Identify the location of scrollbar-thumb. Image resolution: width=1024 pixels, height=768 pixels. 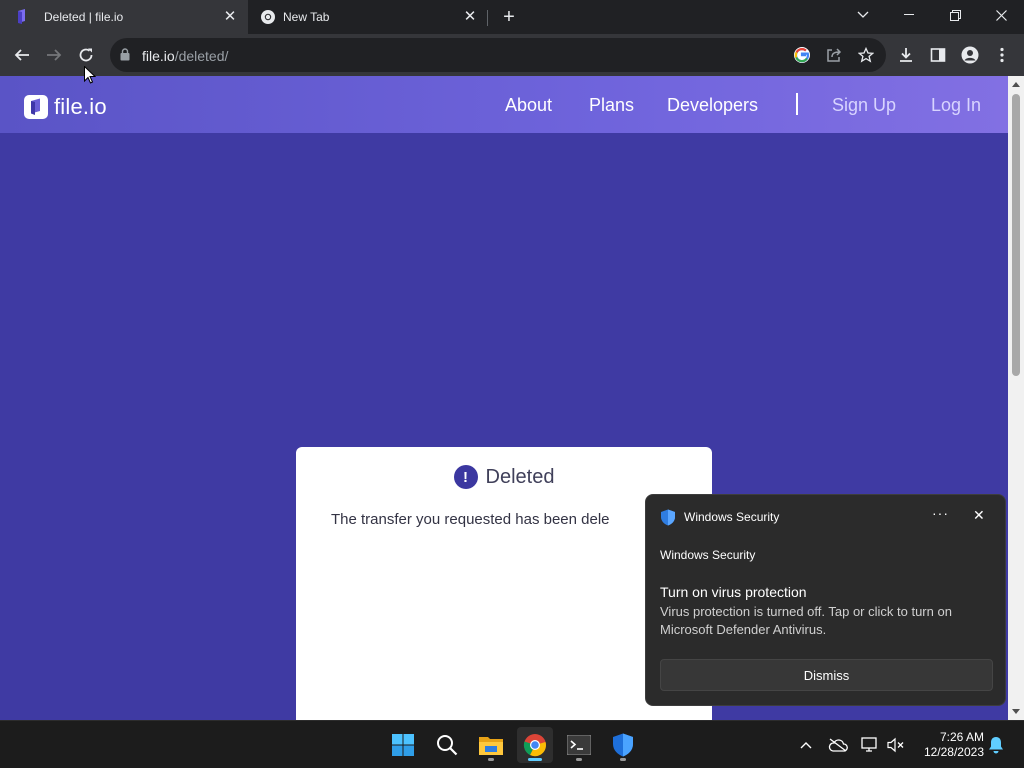
(1016, 235).